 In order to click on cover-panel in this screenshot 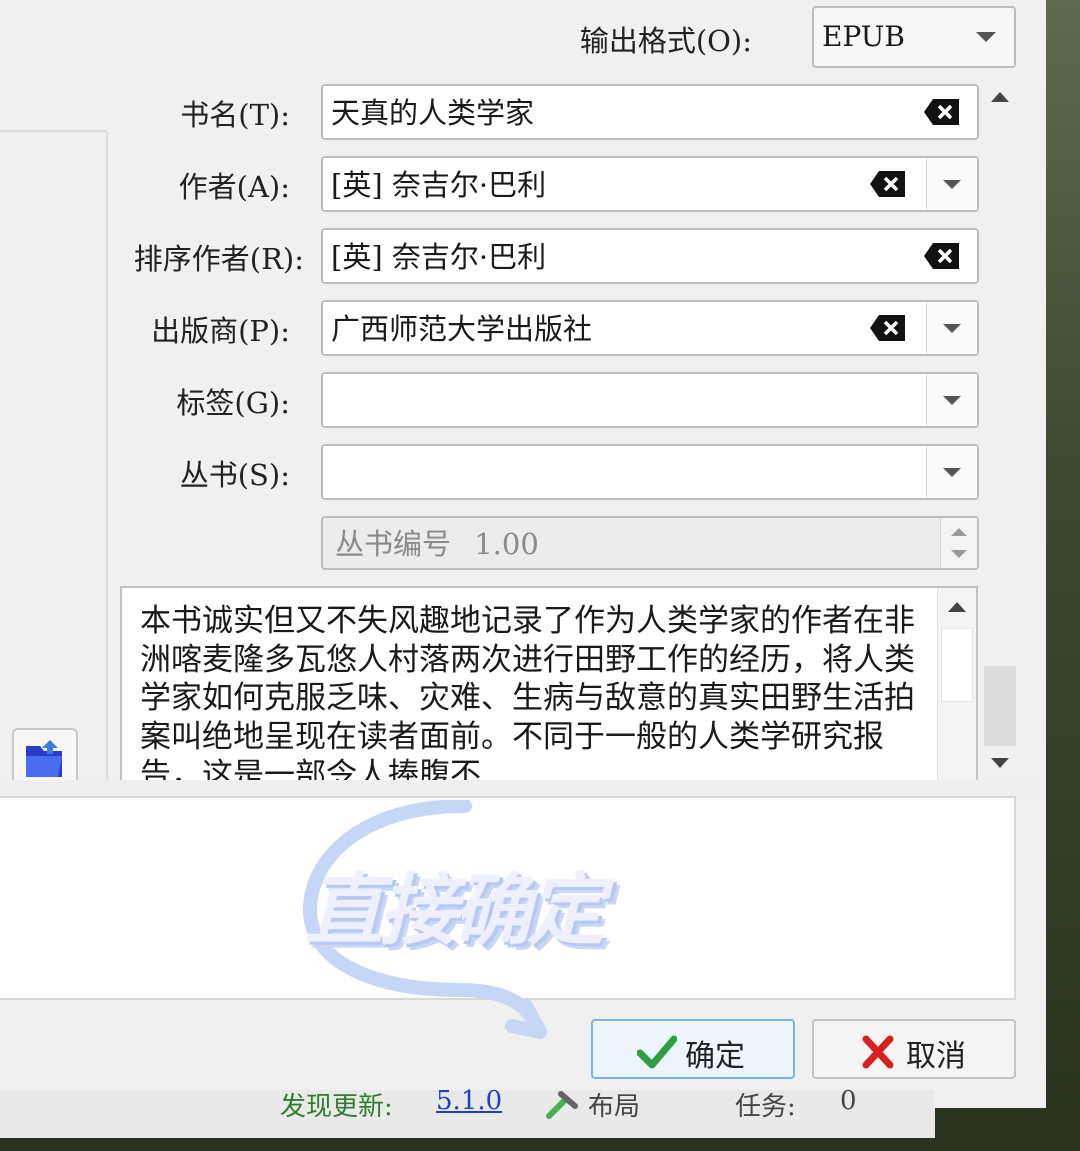, I will do `click(54, 462)`.